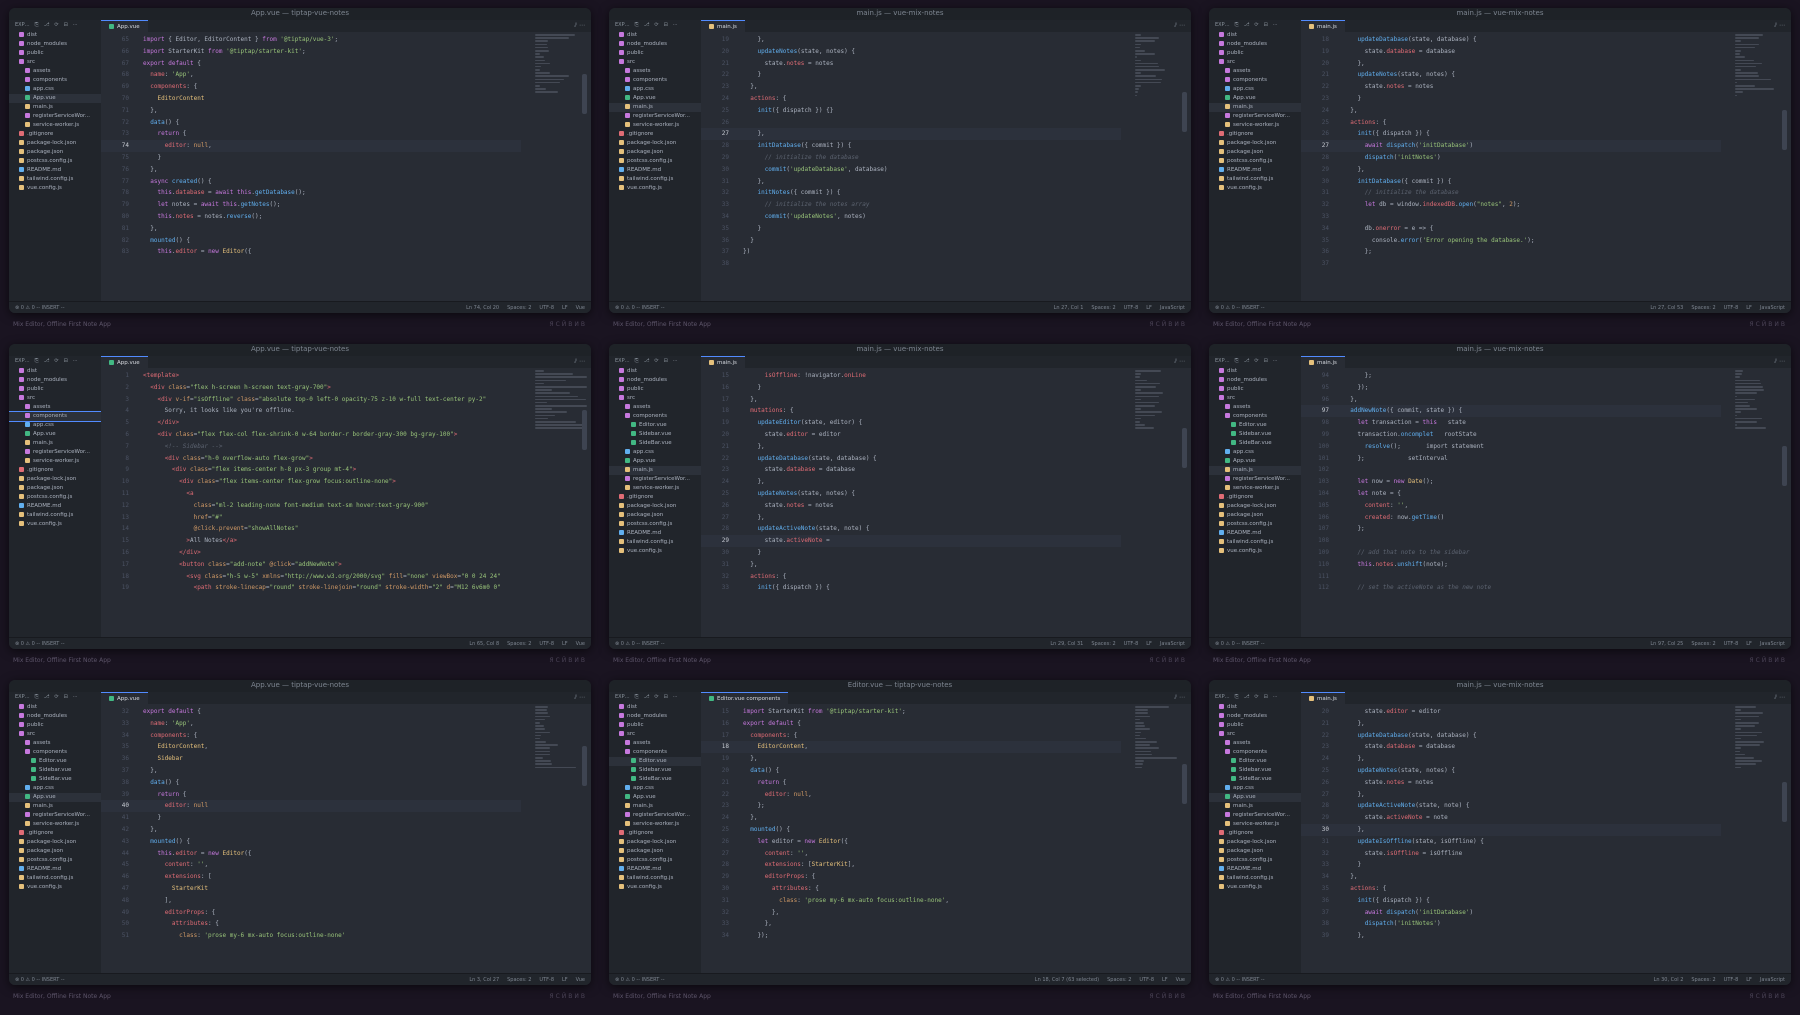  Describe the element at coordinates (484, 980) in the screenshot. I see `status-item: Ln 3, Col 27` at that location.